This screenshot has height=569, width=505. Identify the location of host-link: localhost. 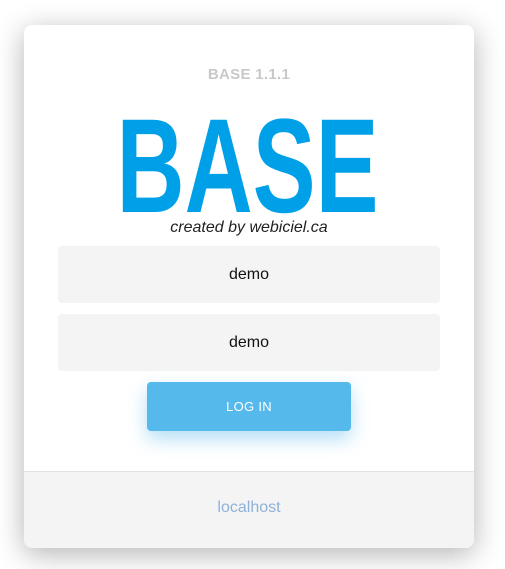
(248, 508).